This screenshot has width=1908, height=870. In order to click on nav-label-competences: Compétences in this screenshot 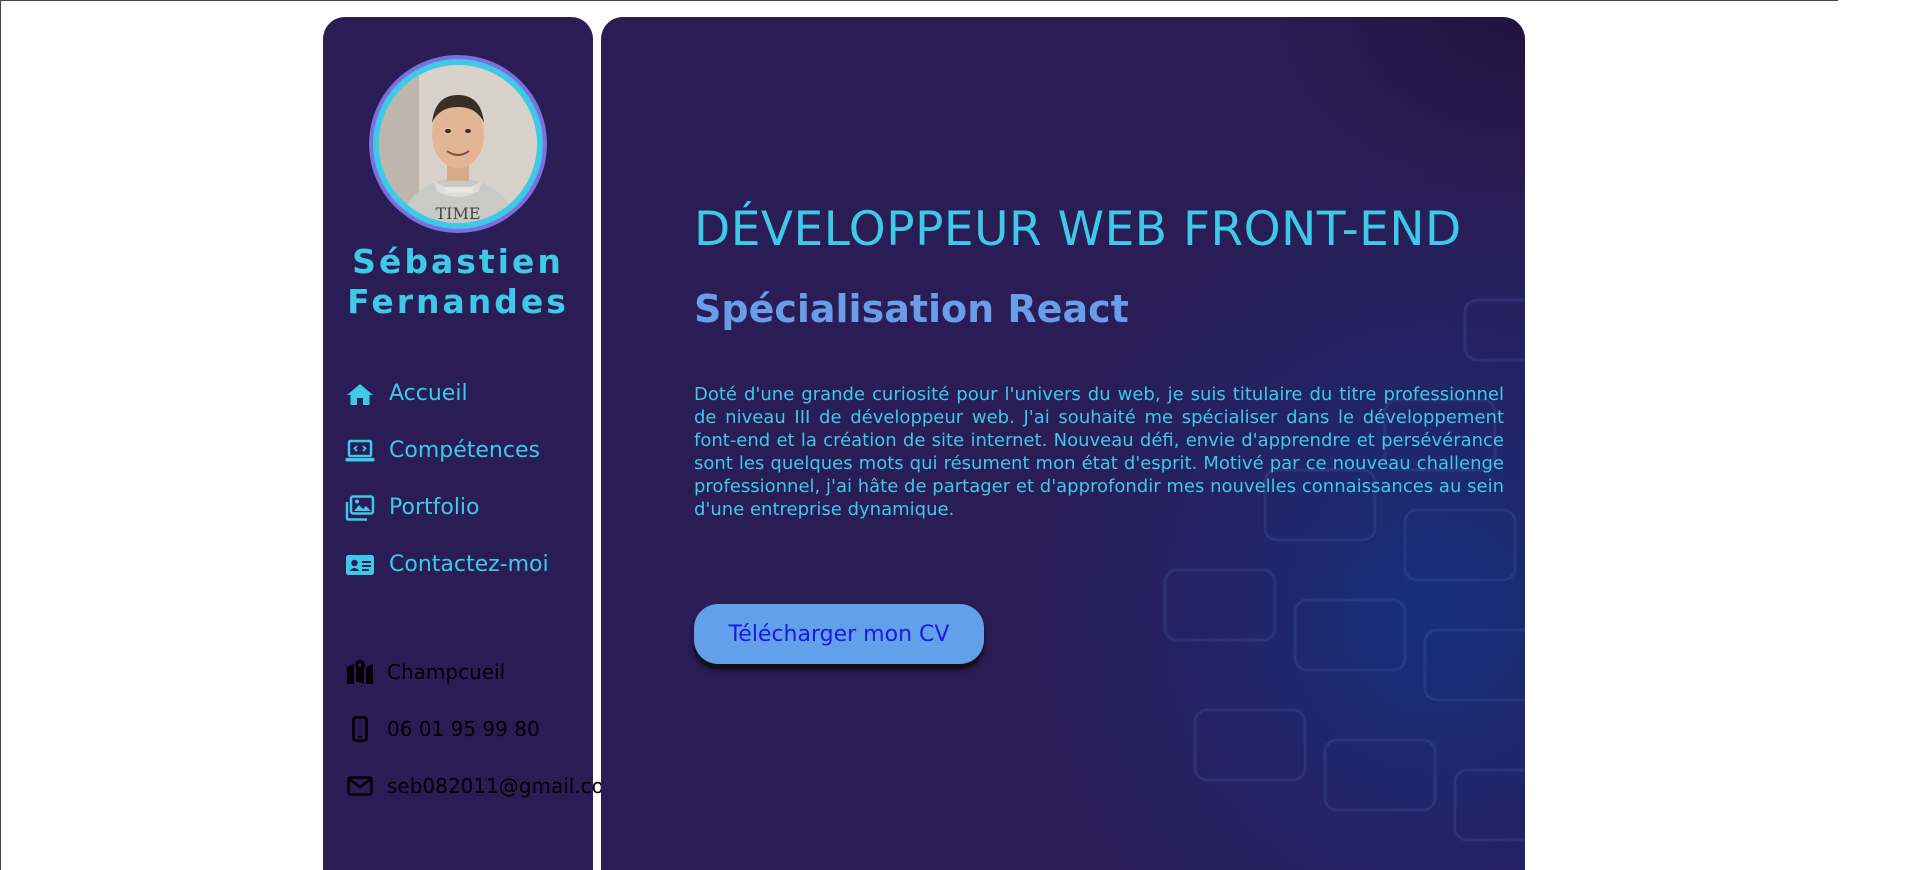, I will do `click(464, 450)`.